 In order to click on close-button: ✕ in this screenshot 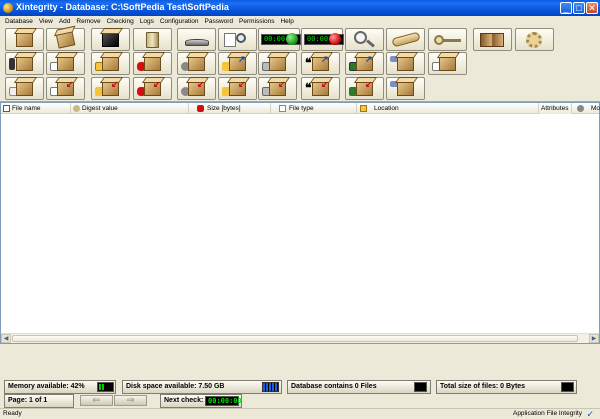, I will do `click(592, 8)`.